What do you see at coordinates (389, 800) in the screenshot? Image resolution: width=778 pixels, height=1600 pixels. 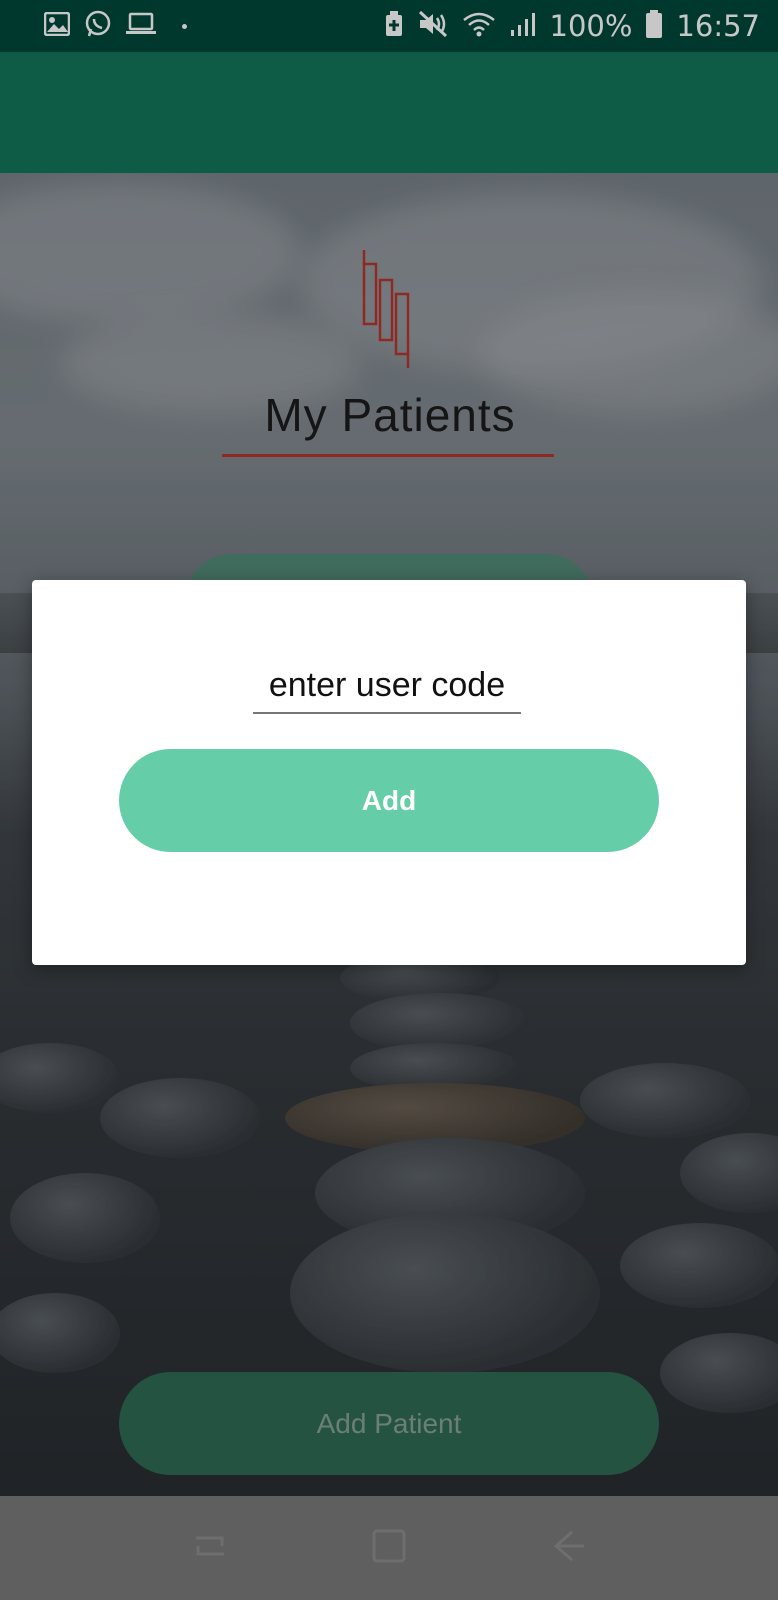 I see `add-button: Add` at bounding box center [389, 800].